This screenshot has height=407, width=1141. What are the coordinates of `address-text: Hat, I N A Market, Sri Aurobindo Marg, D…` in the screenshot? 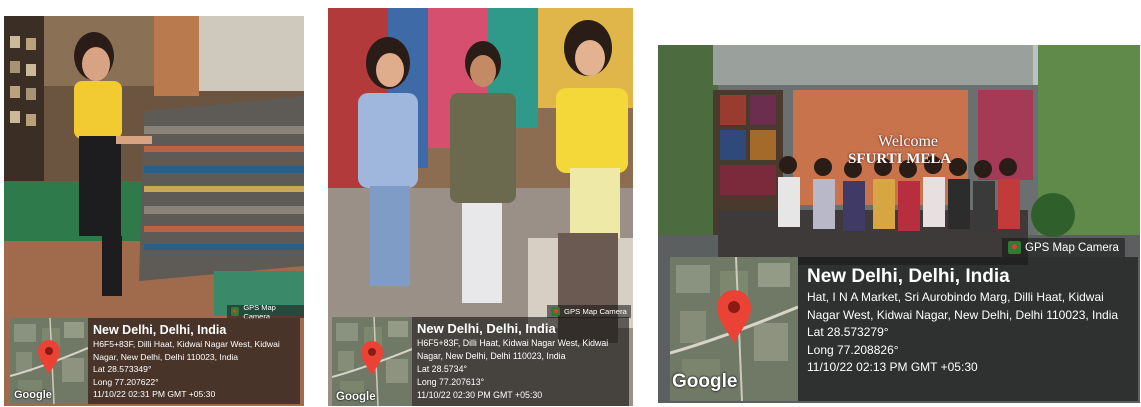 It's located at (963, 306).